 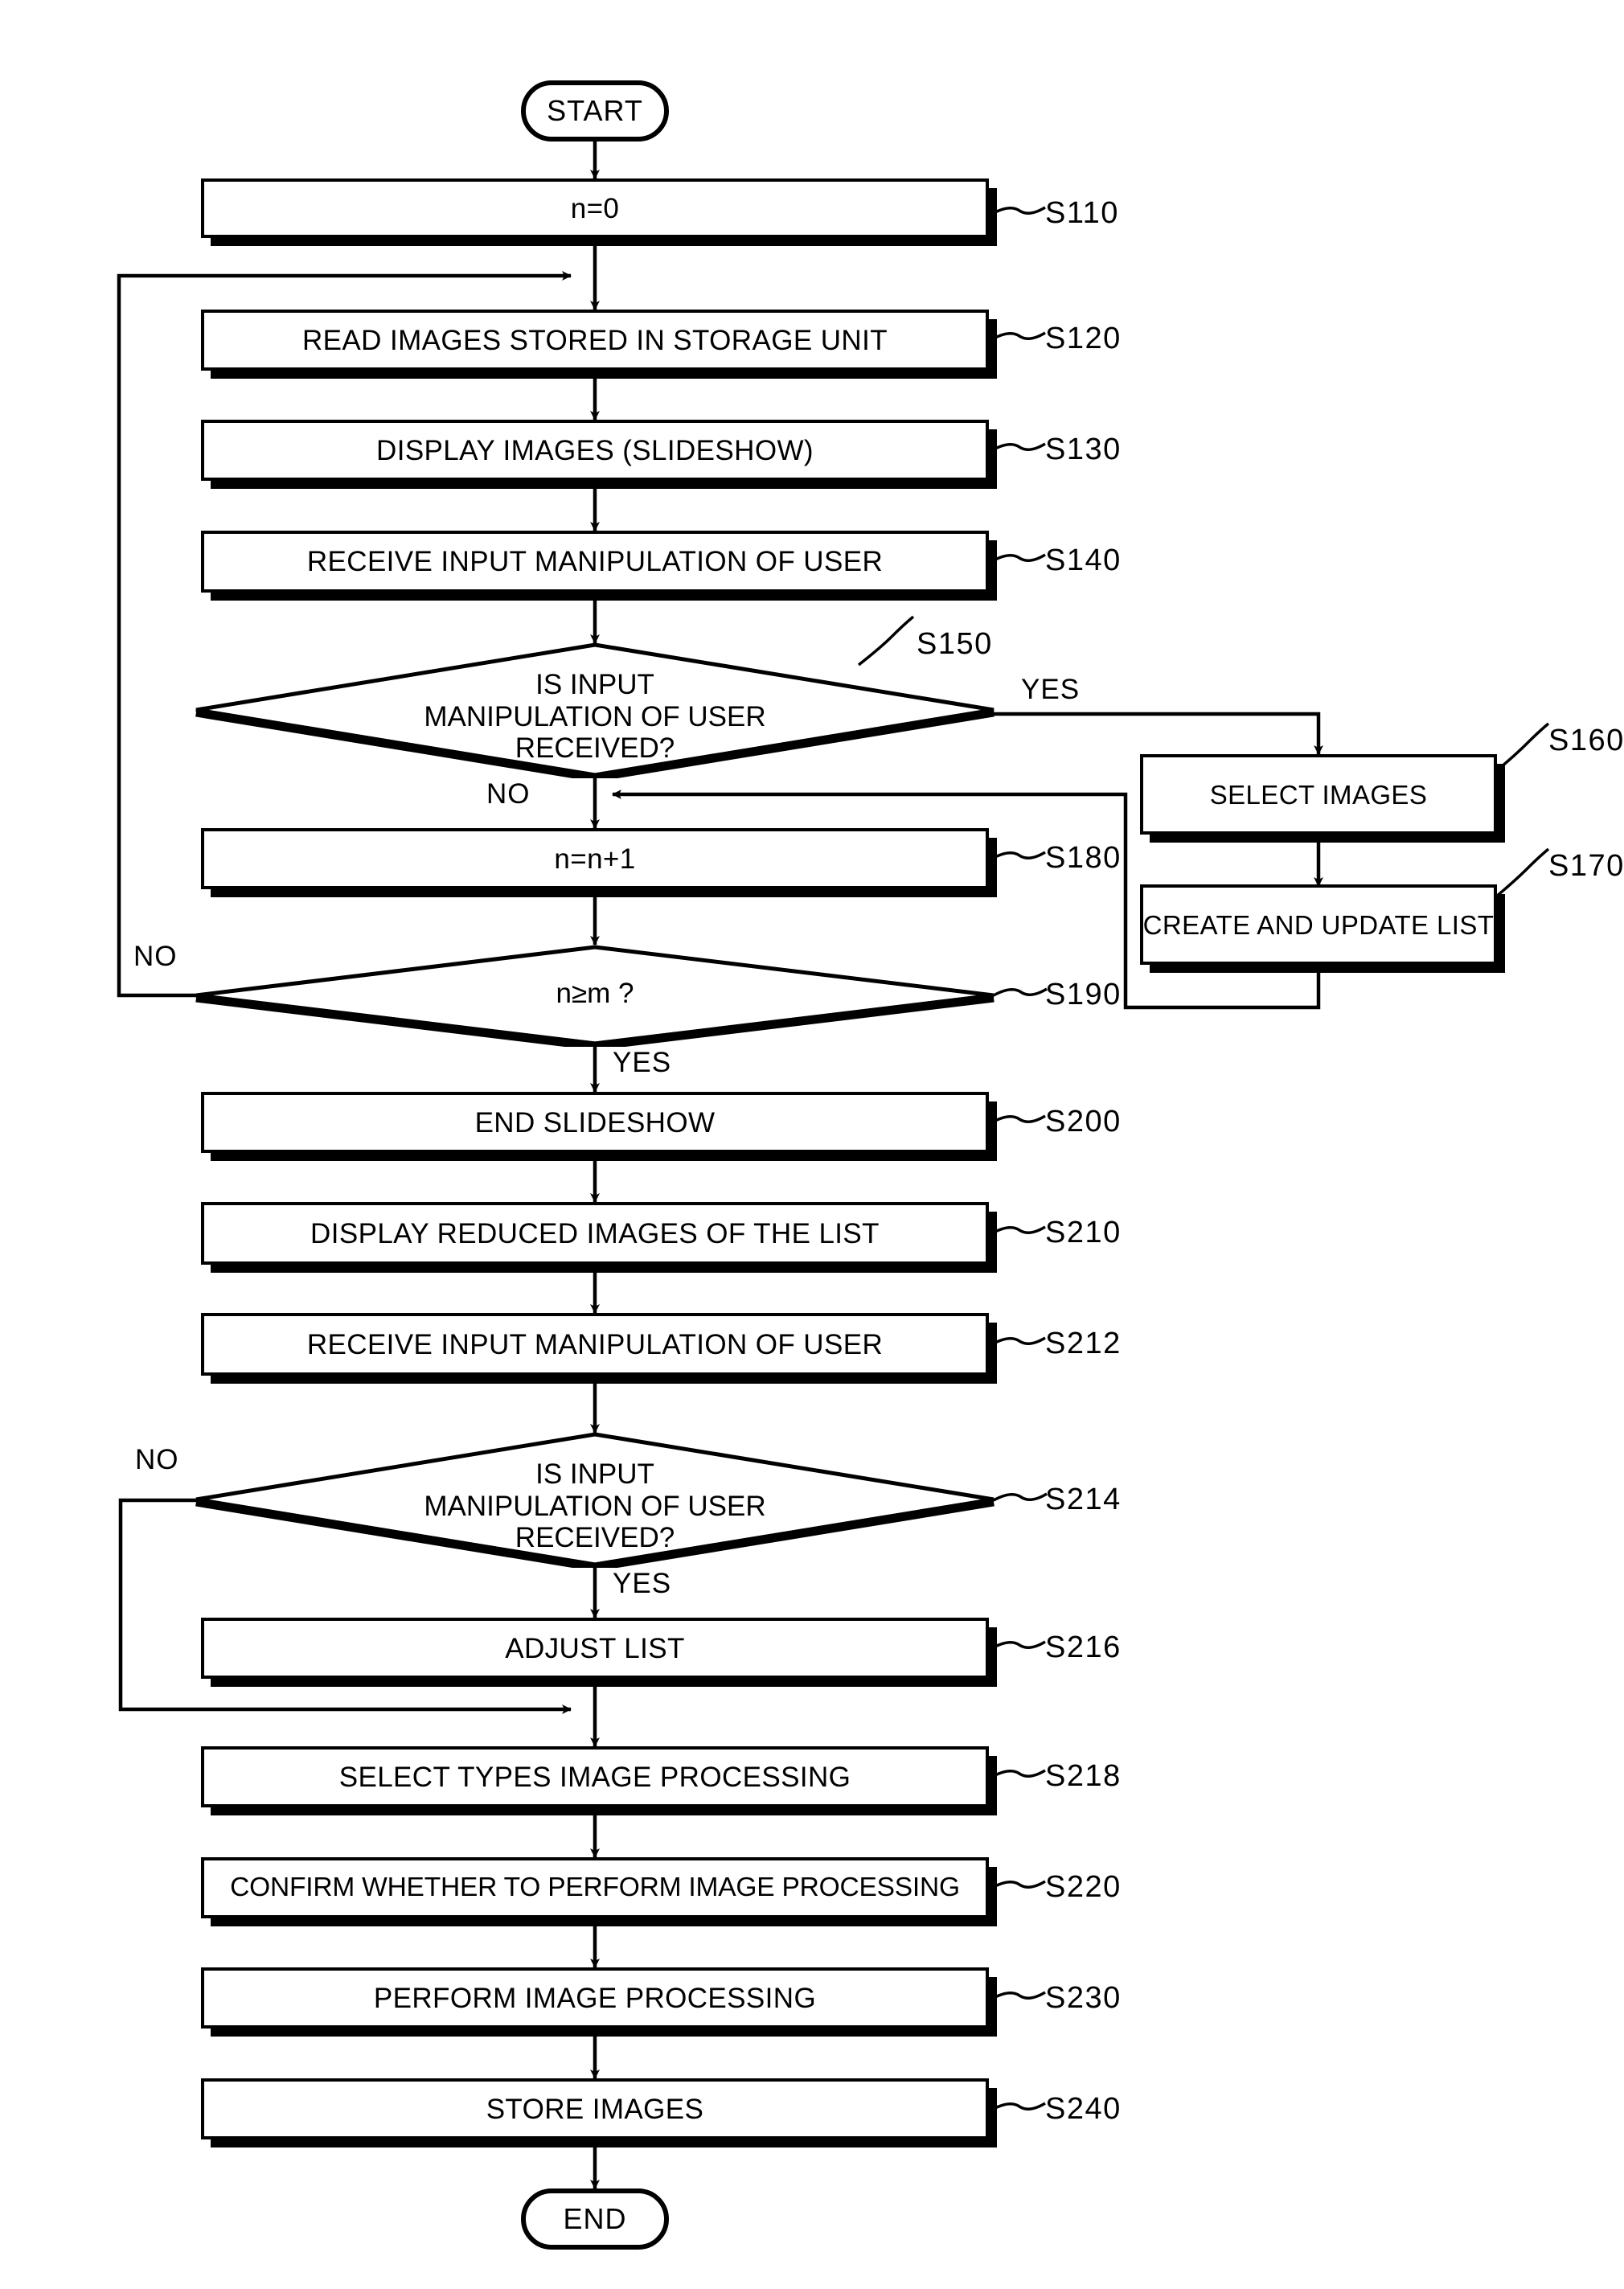 I want to click on step-ref-s216: S216, so click(x=1083, y=1647).